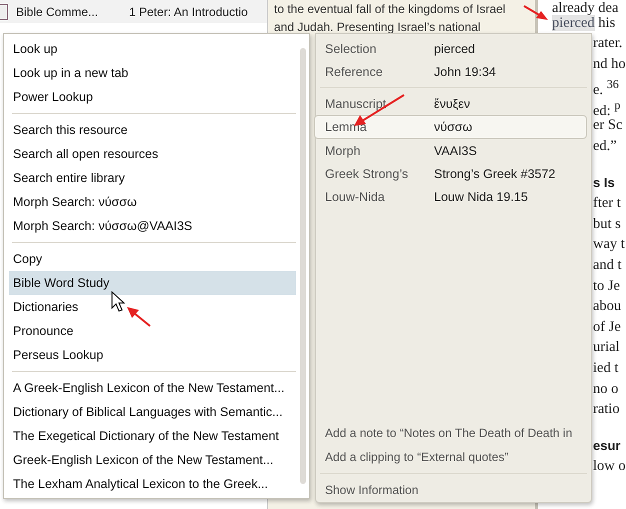 The image size is (626, 509). What do you see at coordinates (303, 266) in the screenshot?
I see `scrollbar` at bounding box center [303, 266].